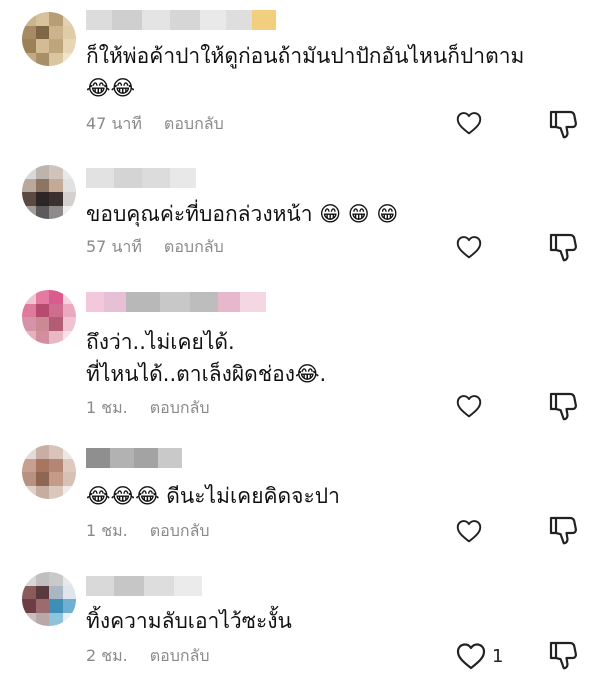  I want to click on timestamp: 57 นาที, so click(114, 246).